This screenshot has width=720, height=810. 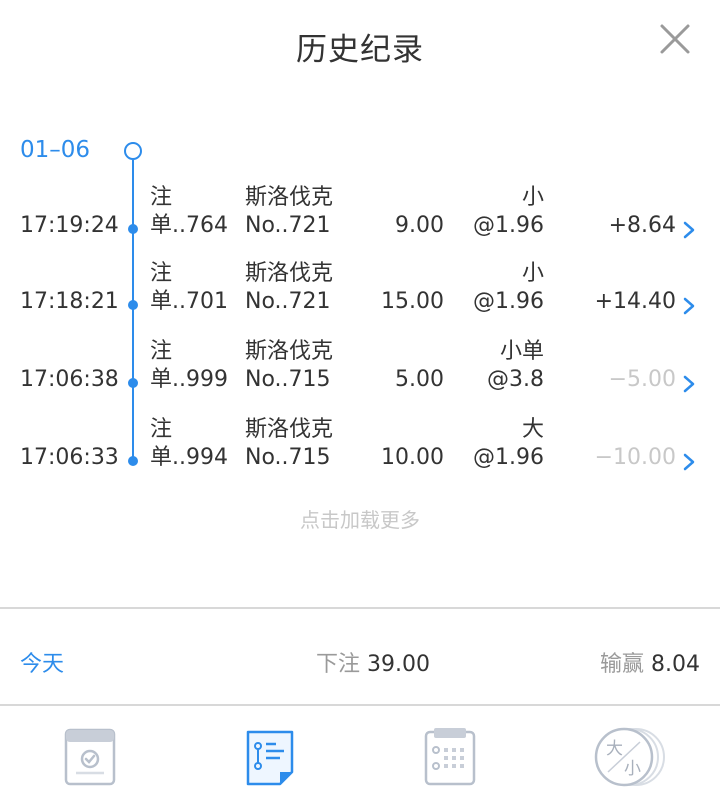 What do you see at coordinates (69, 225) in the screenshot?
I see `record-time: 17:19:24` at bounding box center [69, 225].